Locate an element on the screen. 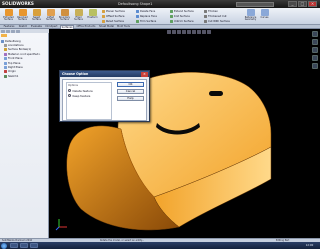 This screenshot has width=320, height=249. feature-tree-label: Top Plane is located at coordinates (14, 63).